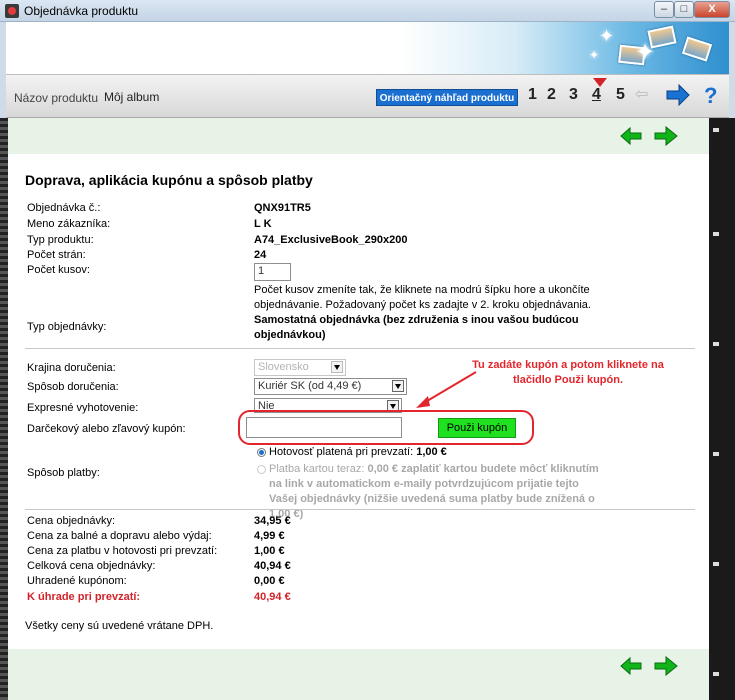 The image size is (735, 700). What do you see at coordinates (358, 674) in the screenshot?
I see `bottom-action-bar` at bounding box center [358, 674].